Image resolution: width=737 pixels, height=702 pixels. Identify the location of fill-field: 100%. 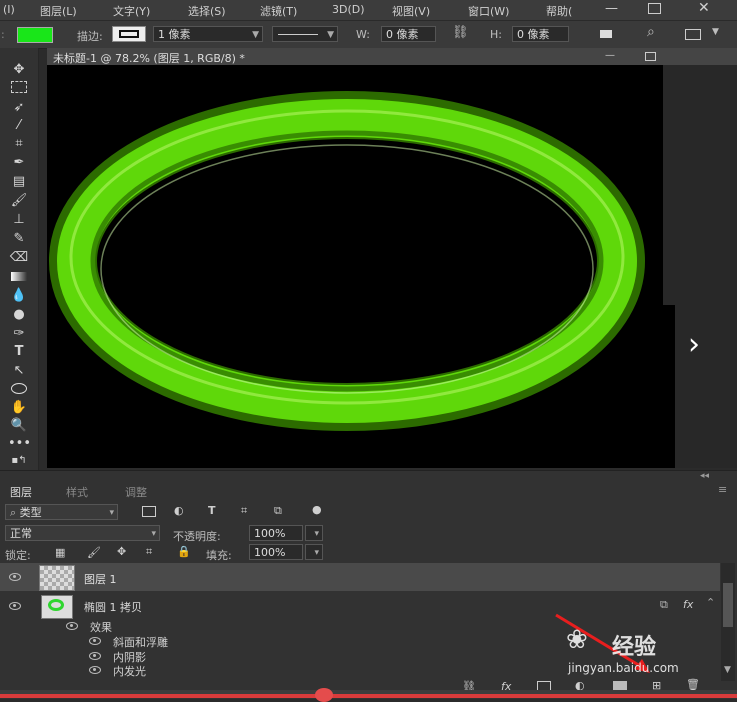
(276, 552).